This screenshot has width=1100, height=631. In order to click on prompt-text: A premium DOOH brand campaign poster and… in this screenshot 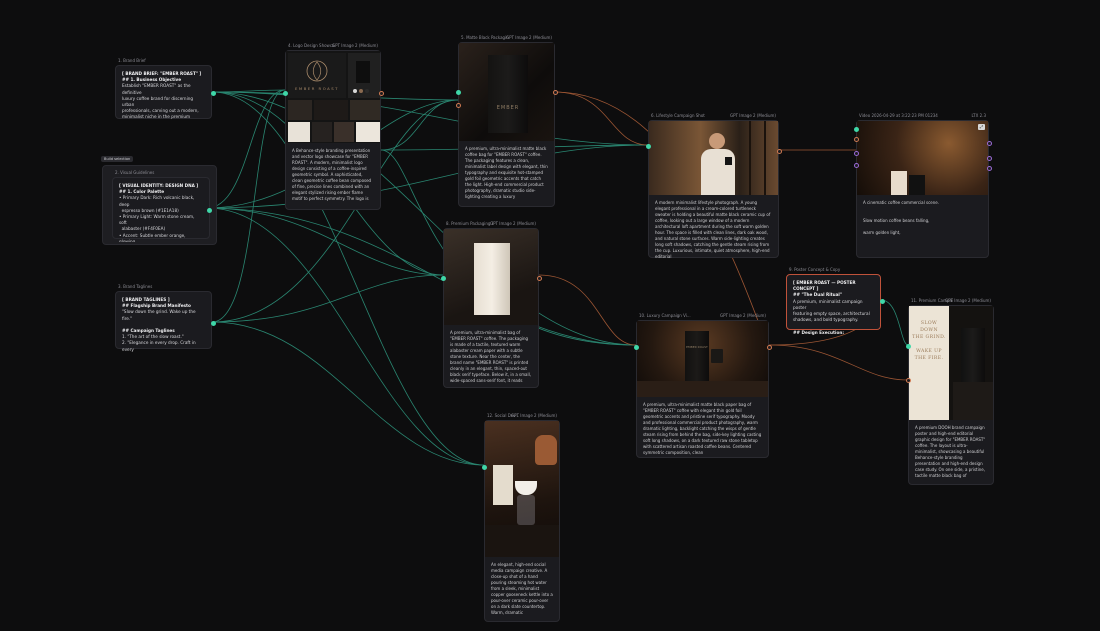, I will do `click(950, 451)`.